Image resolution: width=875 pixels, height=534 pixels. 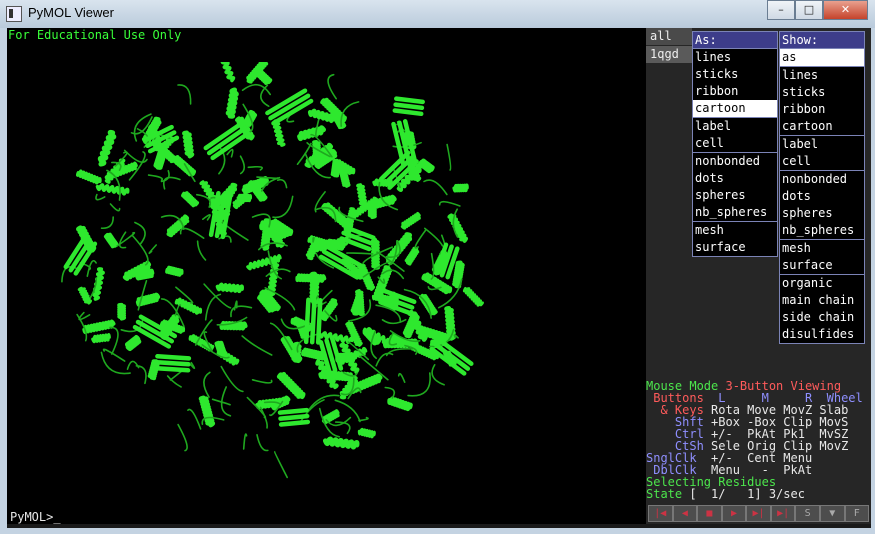 What do you see at coordinates (822, 40) in the screenshot?
I see `show-menu-header: Show:` at bounding box center [822, 40].